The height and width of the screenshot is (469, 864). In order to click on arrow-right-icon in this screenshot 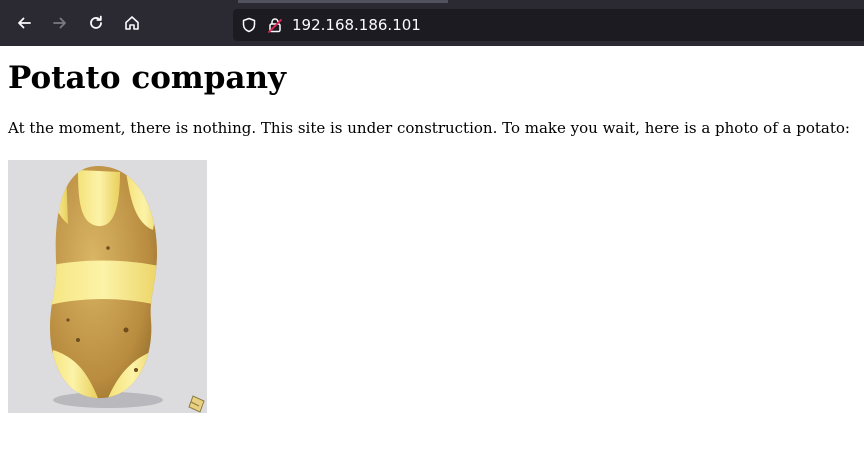, I will do `click(59, 23)`.